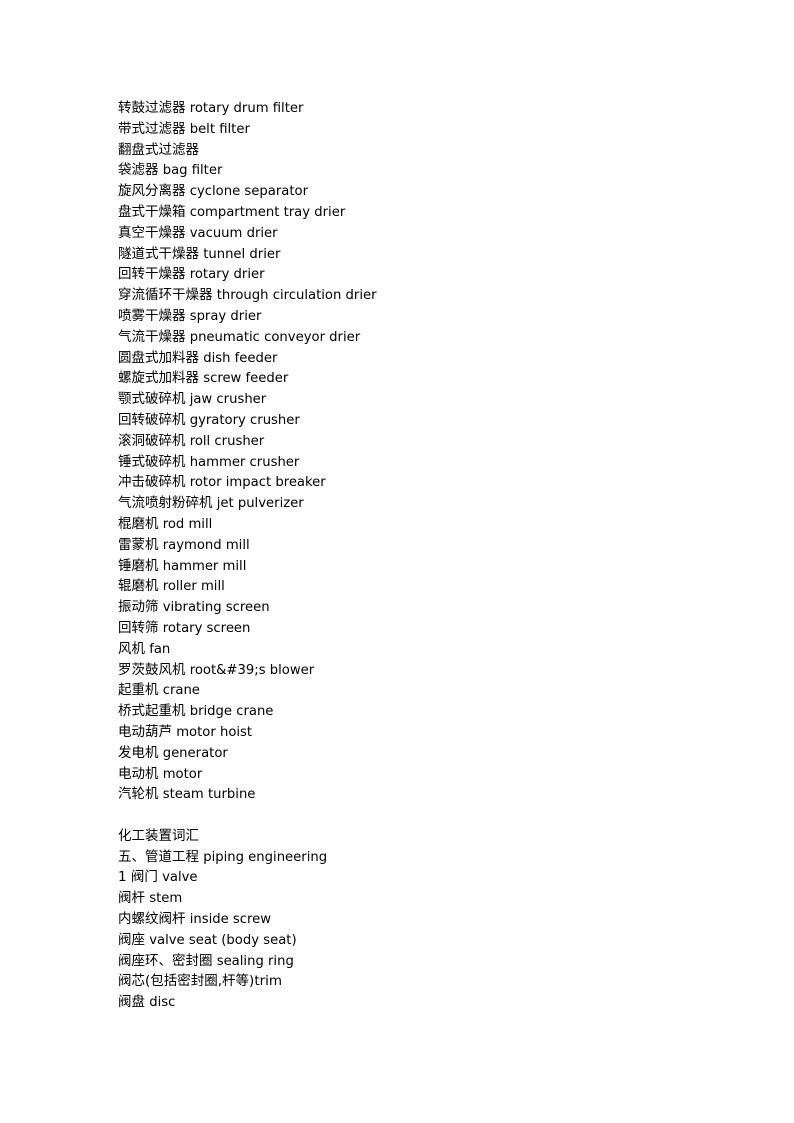  What do you see at coordinates (418, 108) in the screenshot?
I see `glossary-line: 转鼓过滤器 rotary drum filter` at bounding box center [418, 108].